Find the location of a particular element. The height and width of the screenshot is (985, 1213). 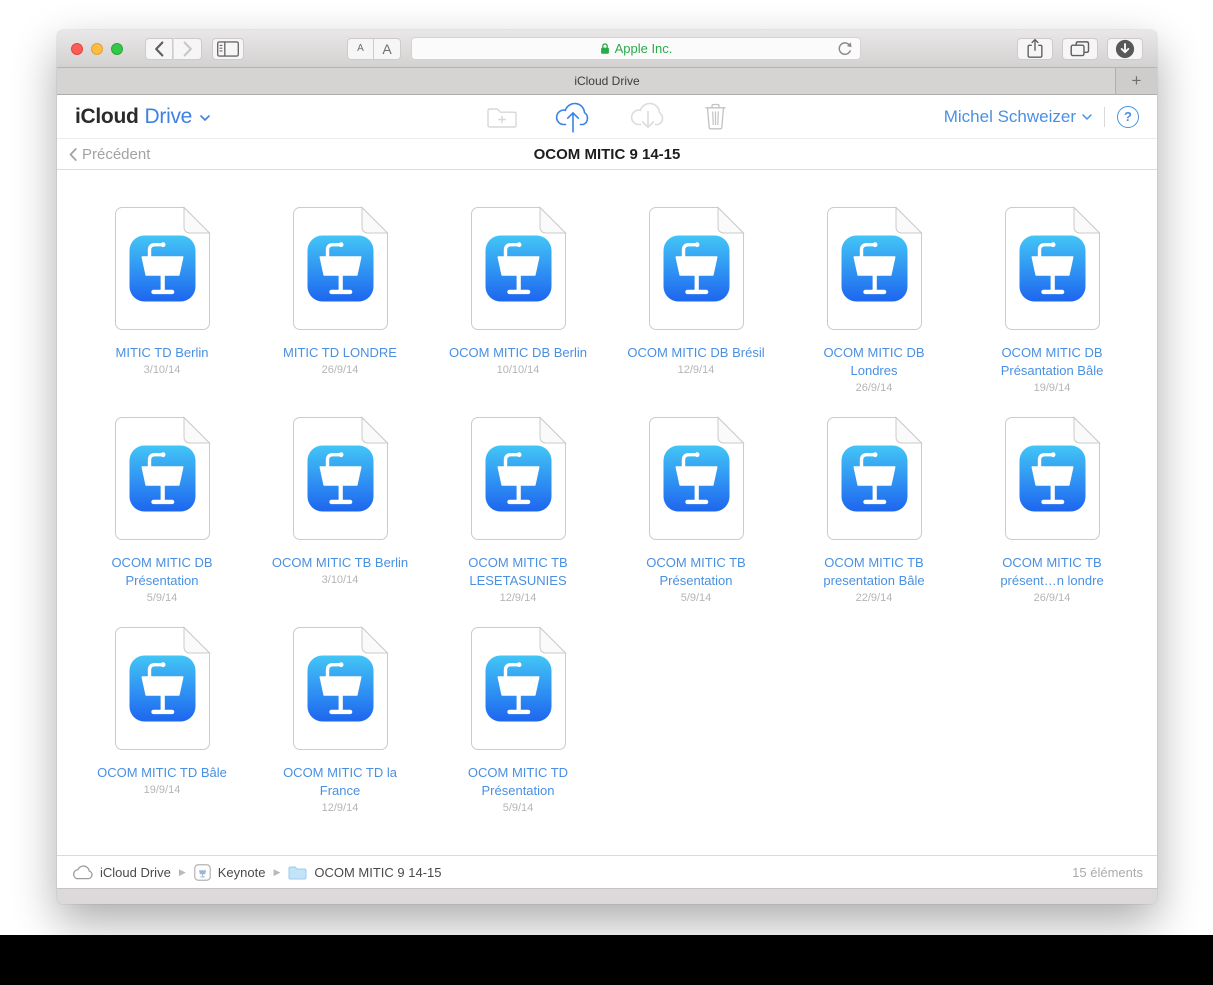

file-name: OCOM MITIC DB Berlin is located at coordinates (518, 353).